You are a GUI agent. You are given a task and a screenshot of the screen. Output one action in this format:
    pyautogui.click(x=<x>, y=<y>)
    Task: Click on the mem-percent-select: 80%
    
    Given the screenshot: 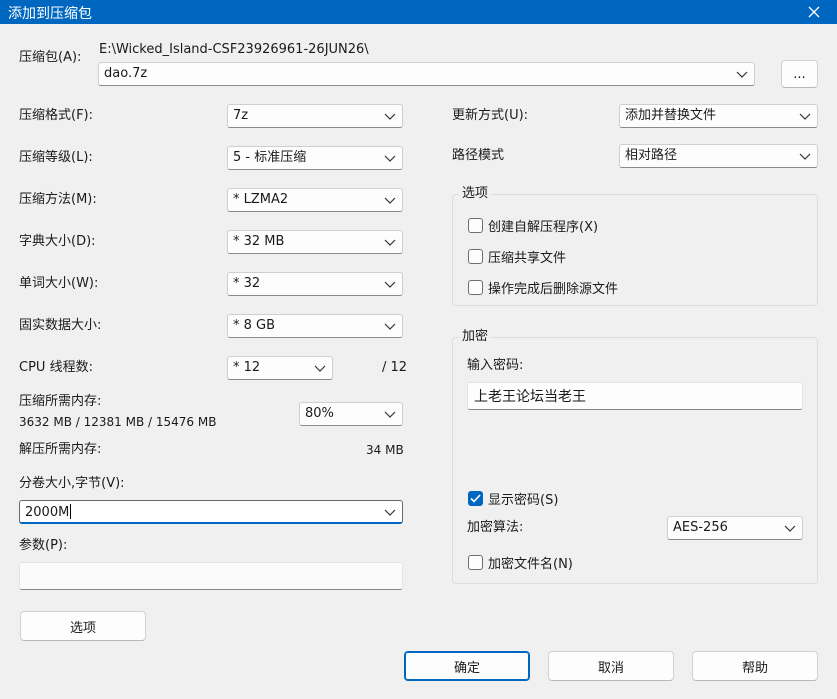 What is the action you would take?
    pyautogui.click(x=351, y=414)
    